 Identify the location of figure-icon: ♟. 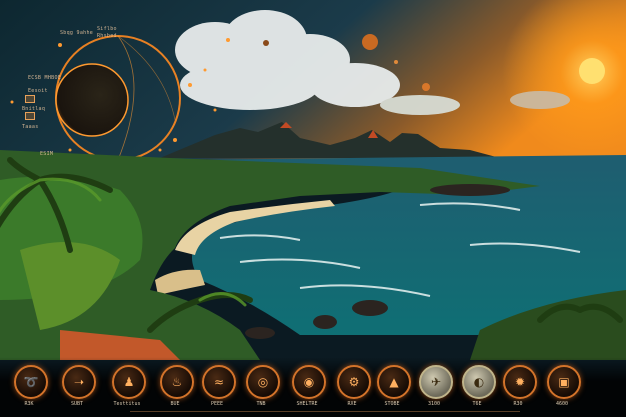
(129, 382).